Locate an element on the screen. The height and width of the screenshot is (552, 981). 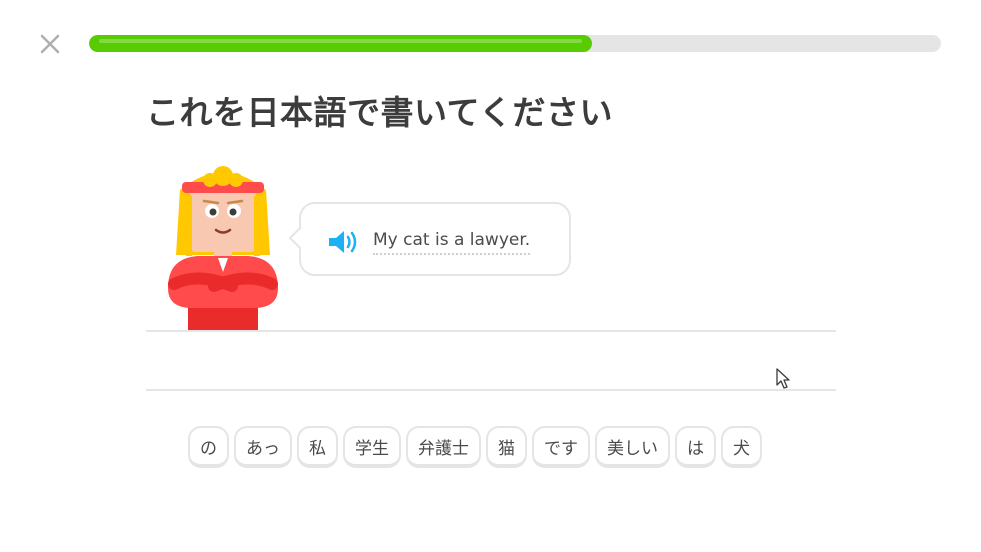
bubble-tail is located at coordinates (300, 238).